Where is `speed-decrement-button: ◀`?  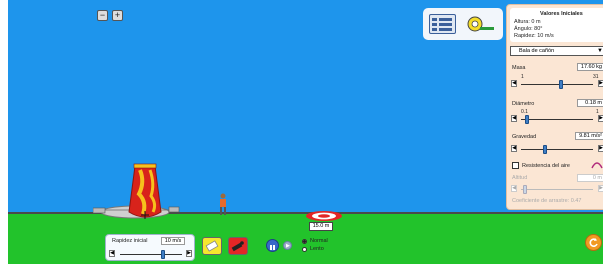
speed-decrement-button: ◀ is located at coordinates (112, 253).